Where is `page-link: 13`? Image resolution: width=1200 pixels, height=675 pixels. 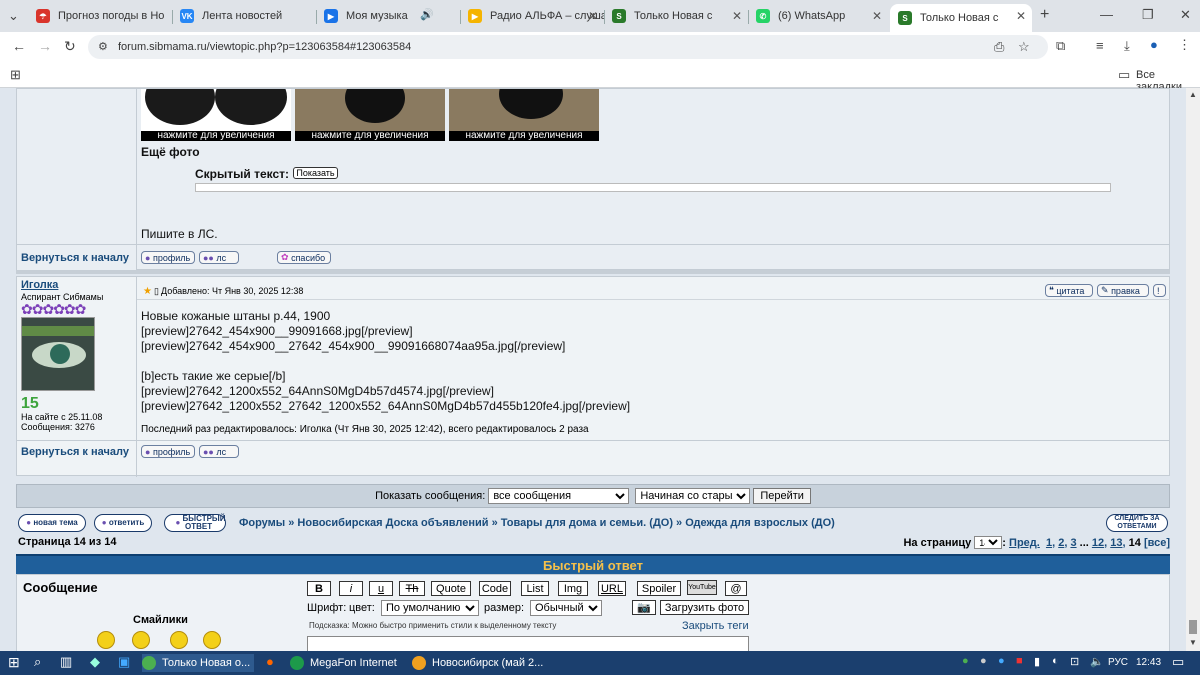 page-link: 13 is located at coordinates (1116, 543).